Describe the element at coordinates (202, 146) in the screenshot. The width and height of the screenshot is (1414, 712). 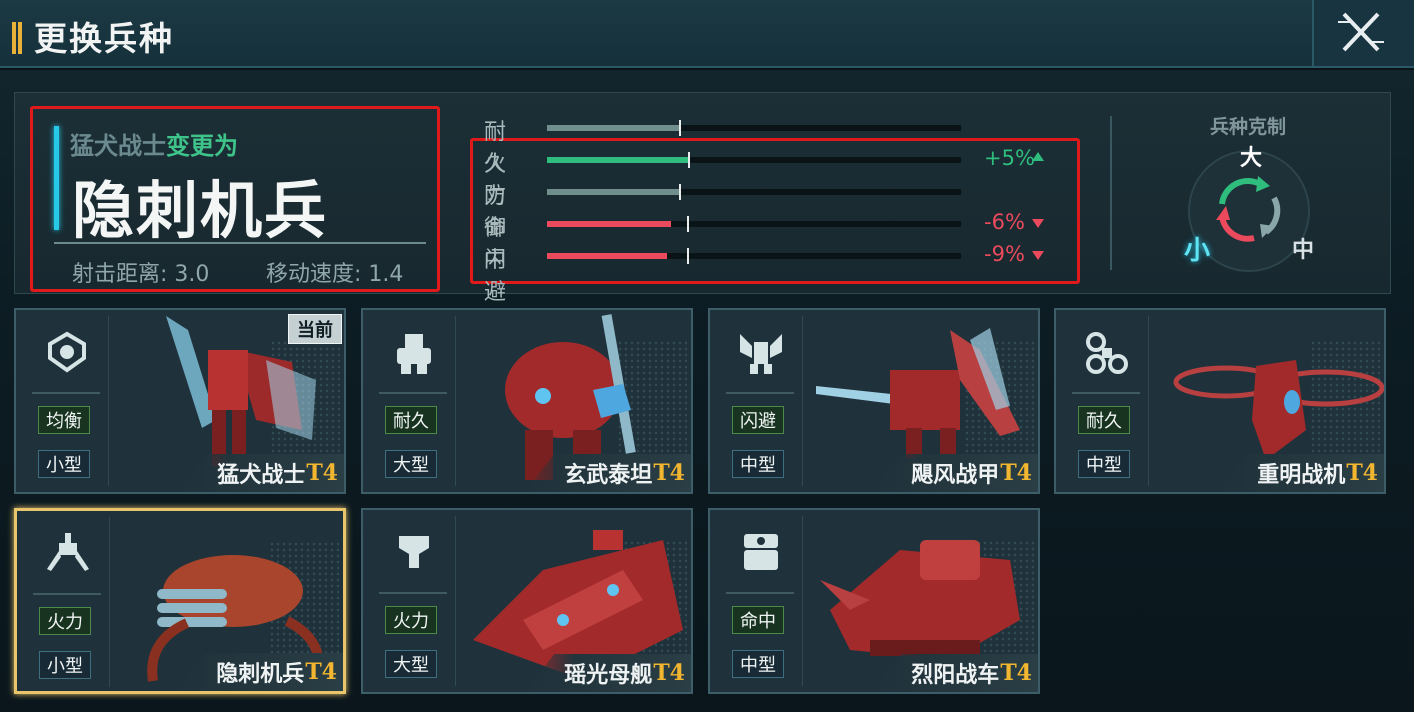
I see `change-to-word: 变更为` at that location.